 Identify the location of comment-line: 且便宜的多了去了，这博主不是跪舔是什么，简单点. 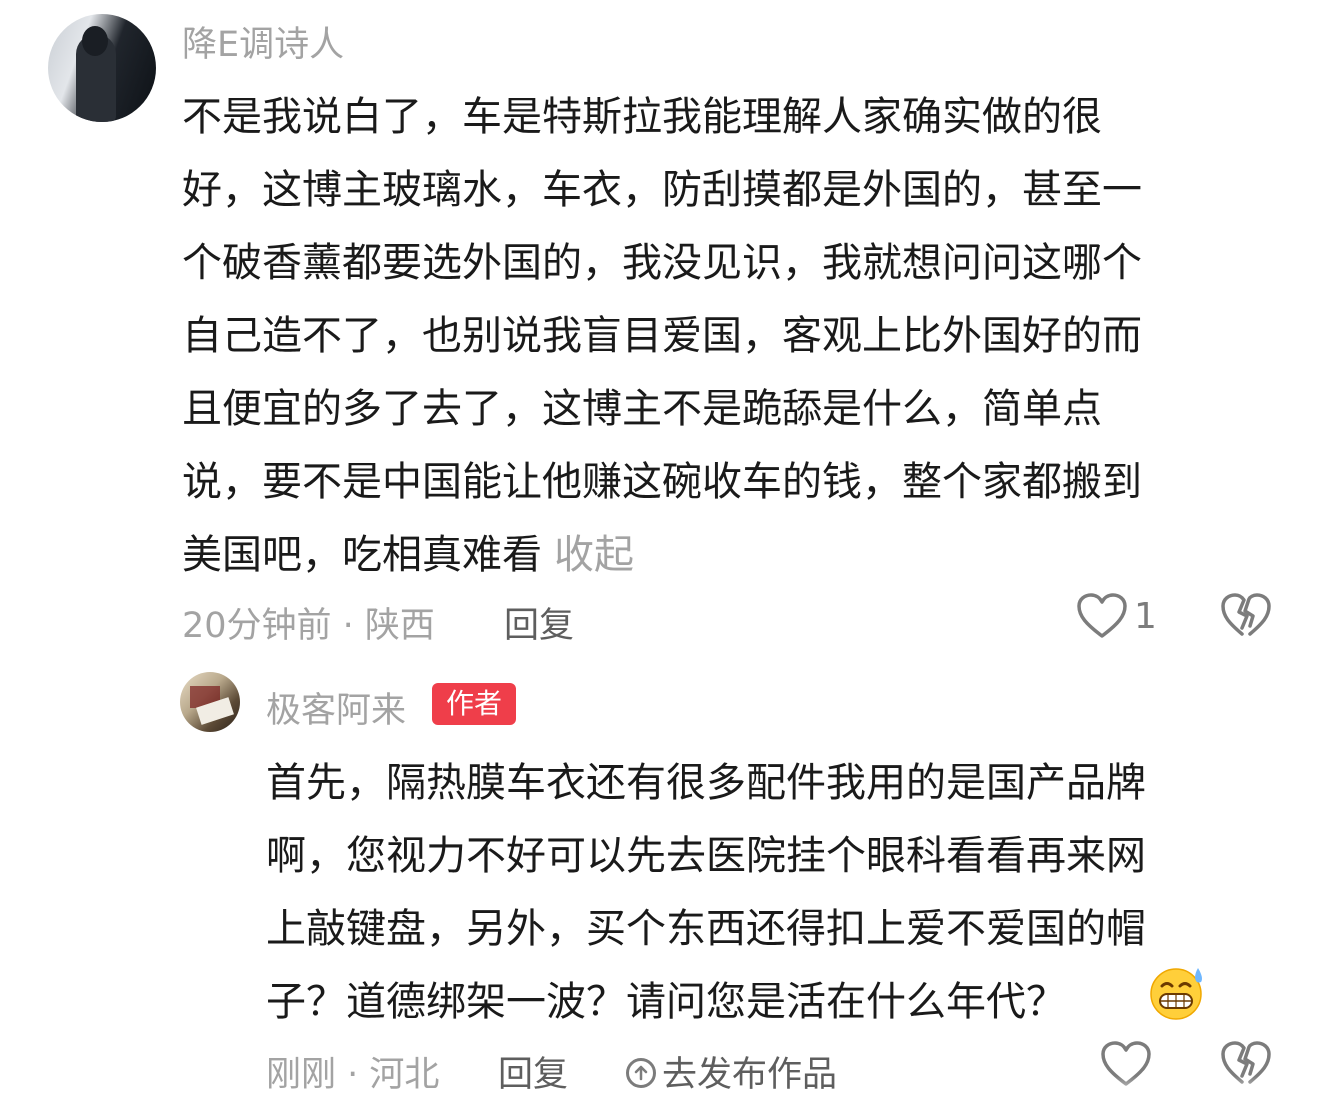
(642, 409).